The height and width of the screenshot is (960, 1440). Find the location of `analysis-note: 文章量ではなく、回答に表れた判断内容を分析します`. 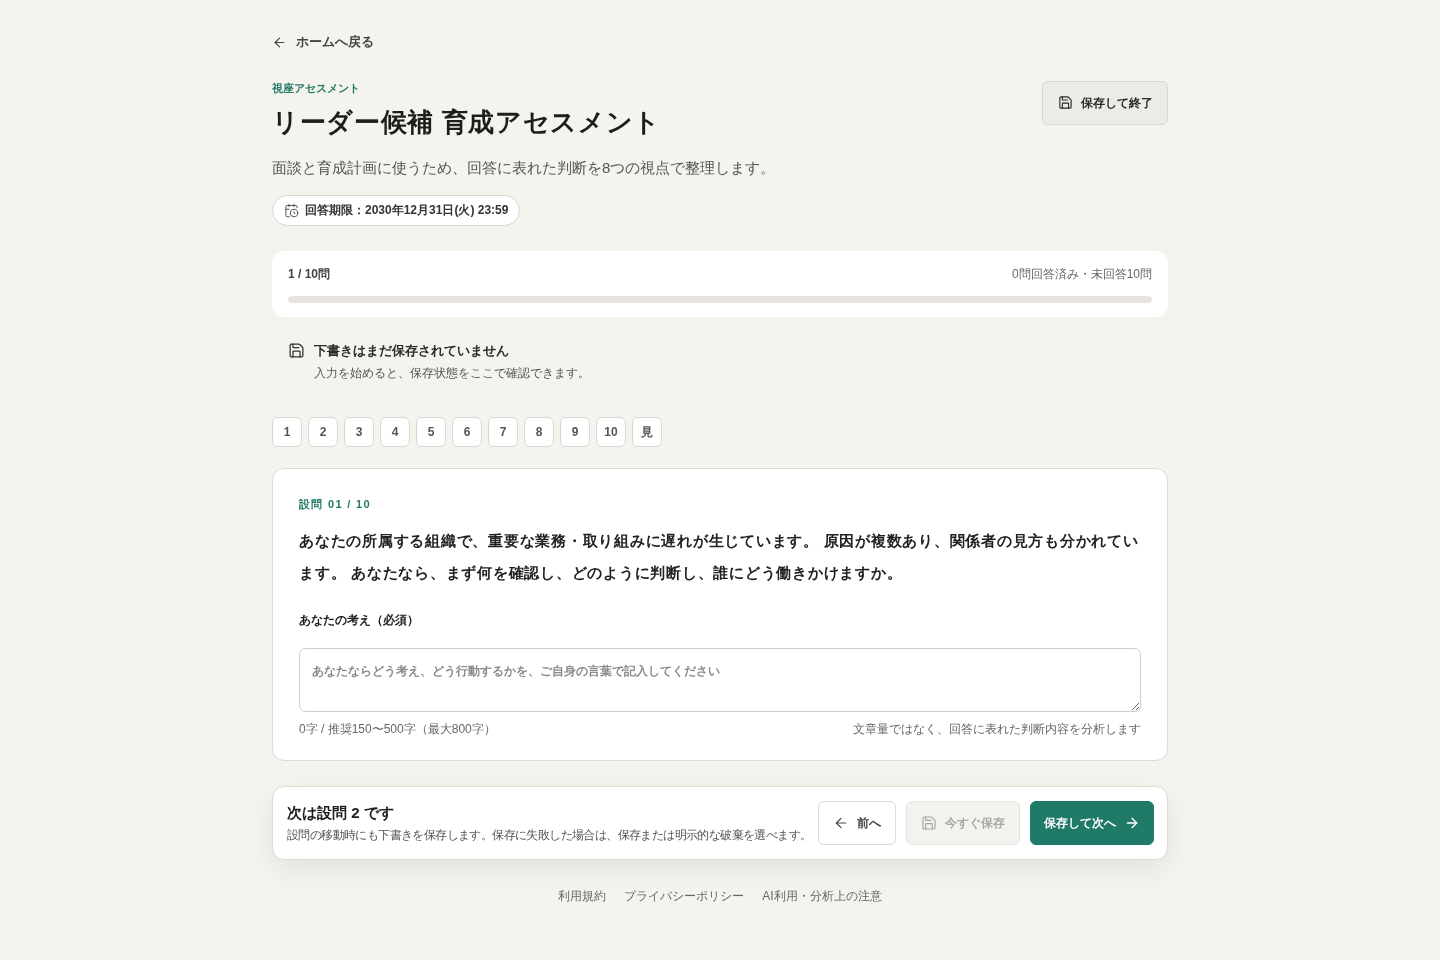

analysis-note: 文章量ではなく、回答に表れた判断内容を分析します is located at coordinates (997, 729).